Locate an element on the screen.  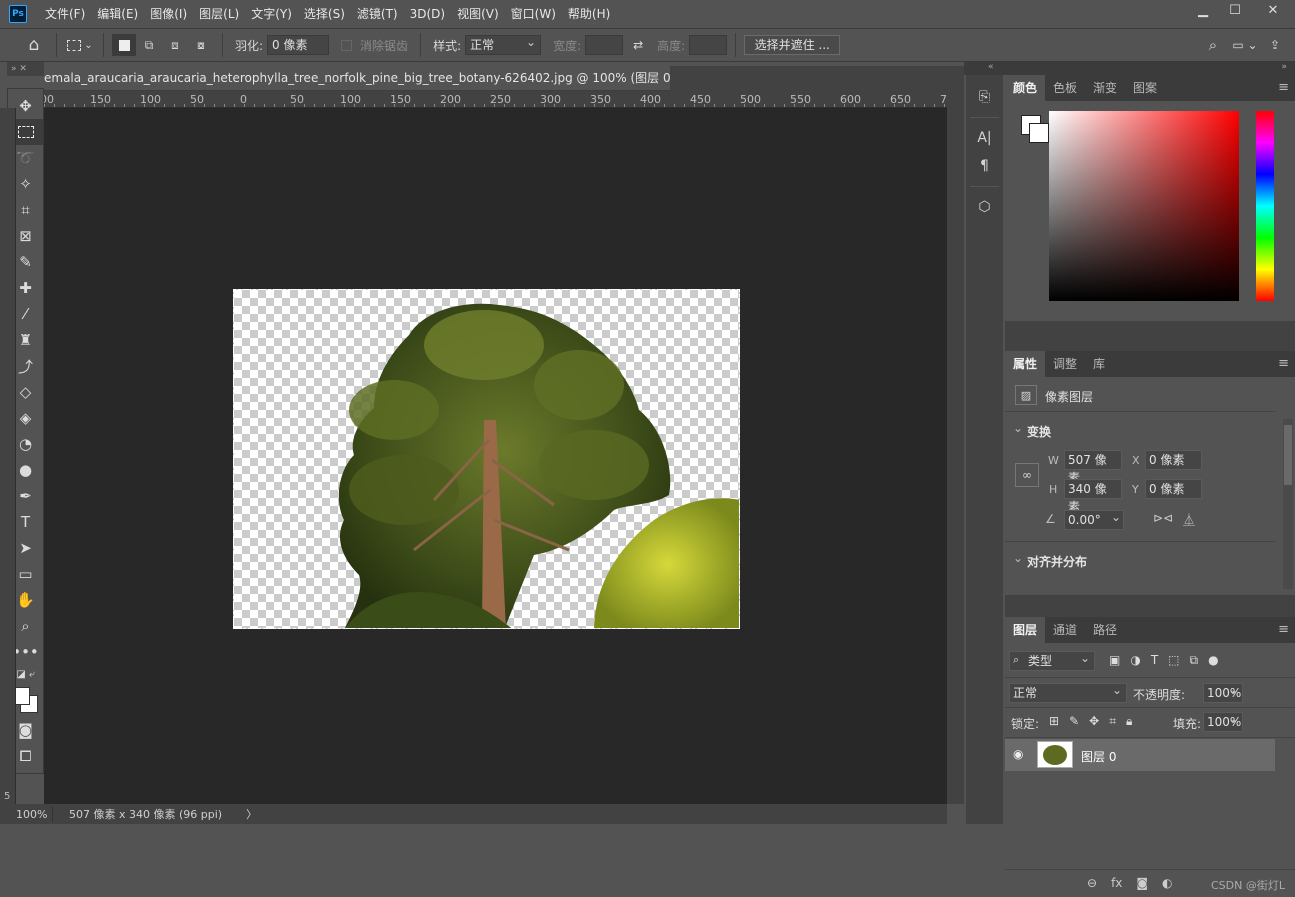
collapse-left-icon: « is located at coordinates (991, 67).